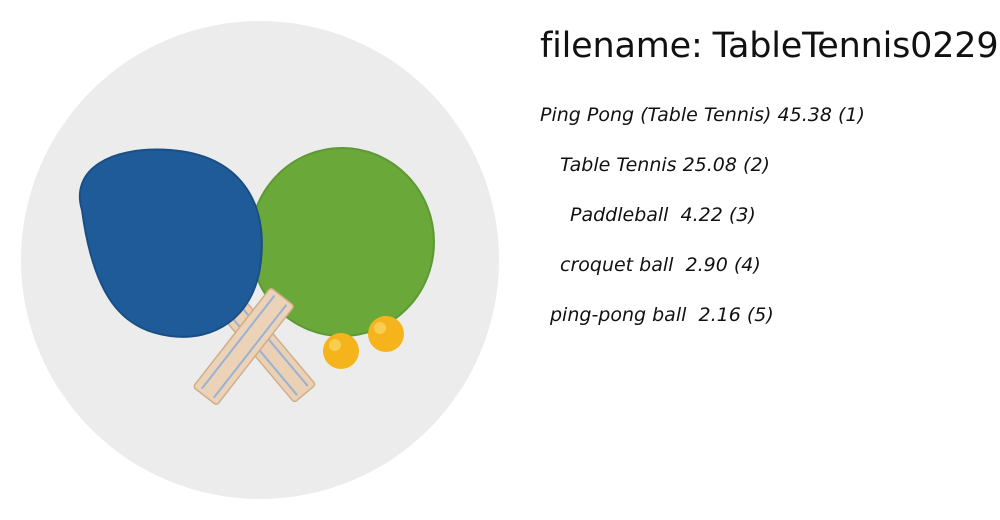 Image resolution: width=1000 pixels, height=520 pixels. I want to click on prediction-label: Ping Pong (Table Tennis), so click(656, 115).